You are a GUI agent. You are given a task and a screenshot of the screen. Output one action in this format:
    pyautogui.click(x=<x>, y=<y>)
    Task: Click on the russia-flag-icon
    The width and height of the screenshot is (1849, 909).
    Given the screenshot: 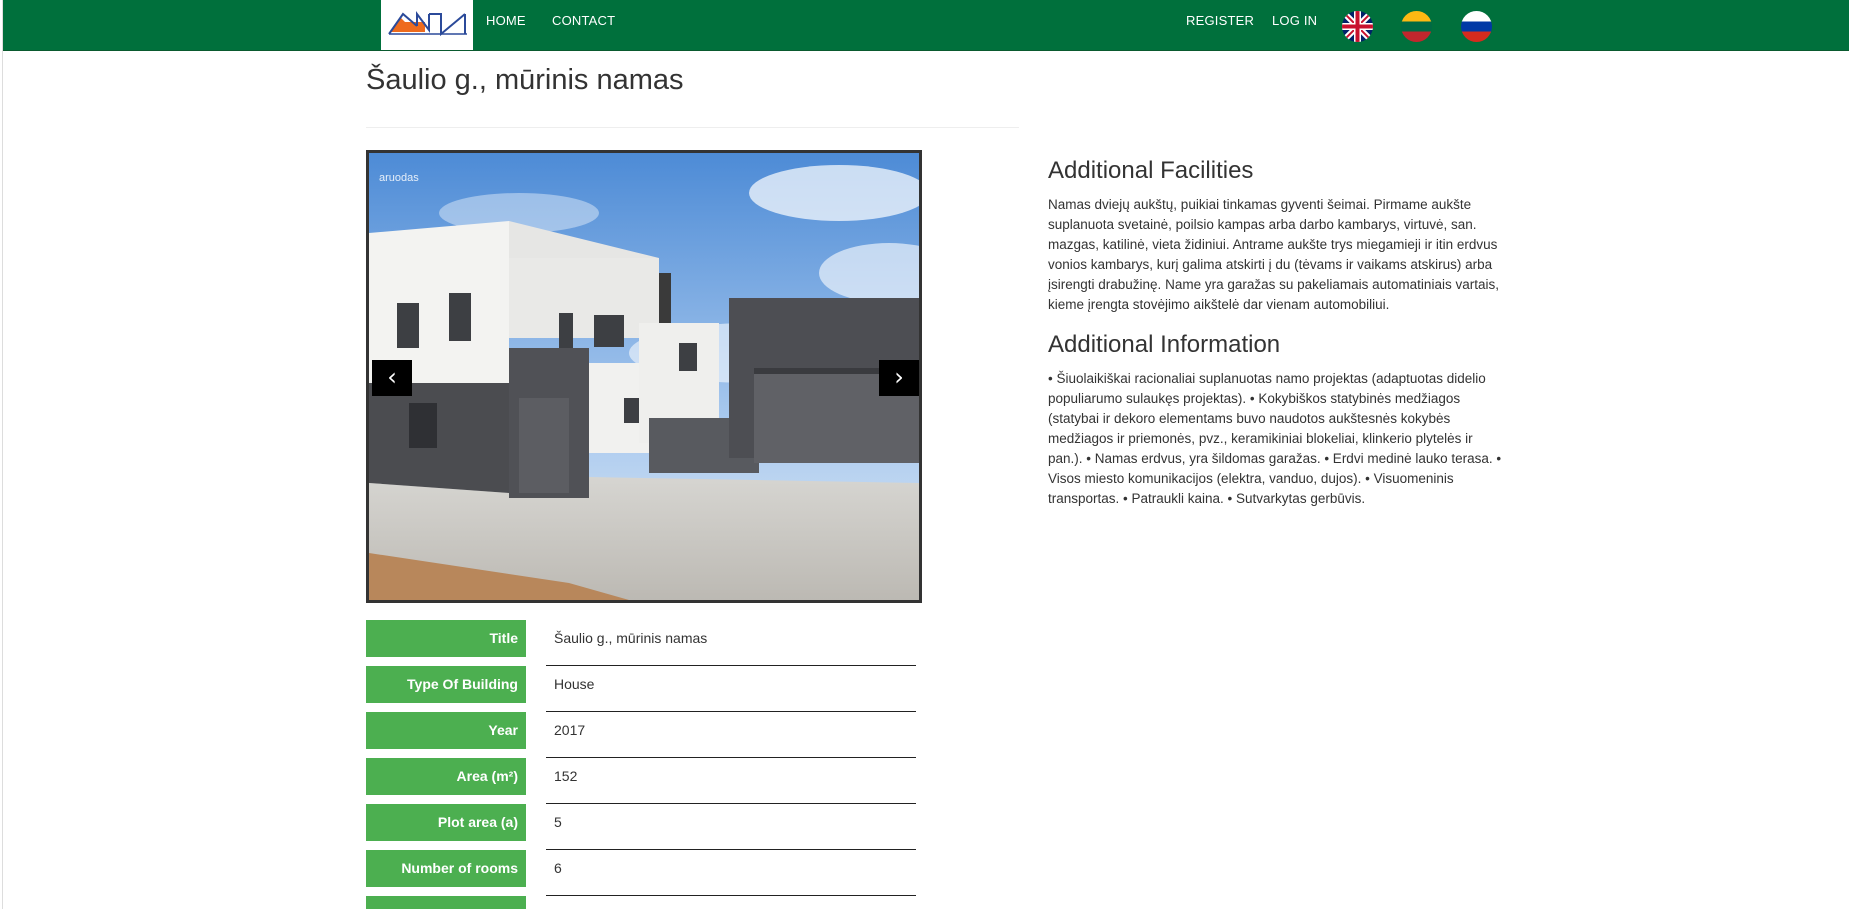 What is the action you would take?
    pyautogui.click(x=1476, y=26)
    